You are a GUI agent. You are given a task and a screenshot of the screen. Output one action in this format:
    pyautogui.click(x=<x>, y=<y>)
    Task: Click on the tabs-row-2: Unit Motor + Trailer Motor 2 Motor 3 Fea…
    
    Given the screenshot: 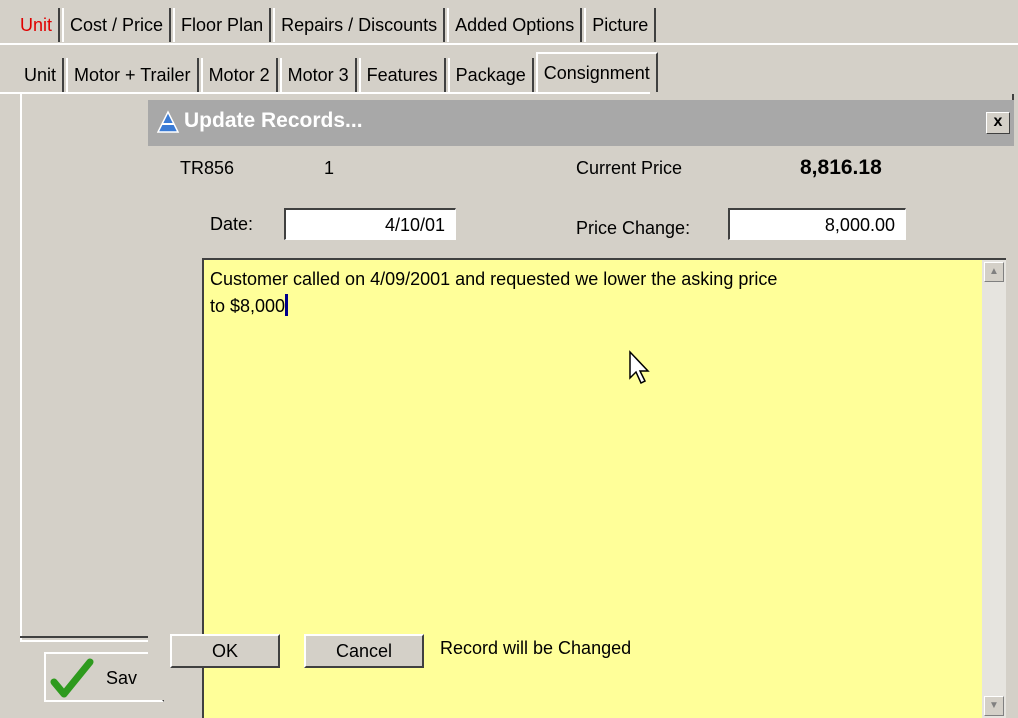 What is the action you would take?
    pyautogui.click(x=339, y=72)
    